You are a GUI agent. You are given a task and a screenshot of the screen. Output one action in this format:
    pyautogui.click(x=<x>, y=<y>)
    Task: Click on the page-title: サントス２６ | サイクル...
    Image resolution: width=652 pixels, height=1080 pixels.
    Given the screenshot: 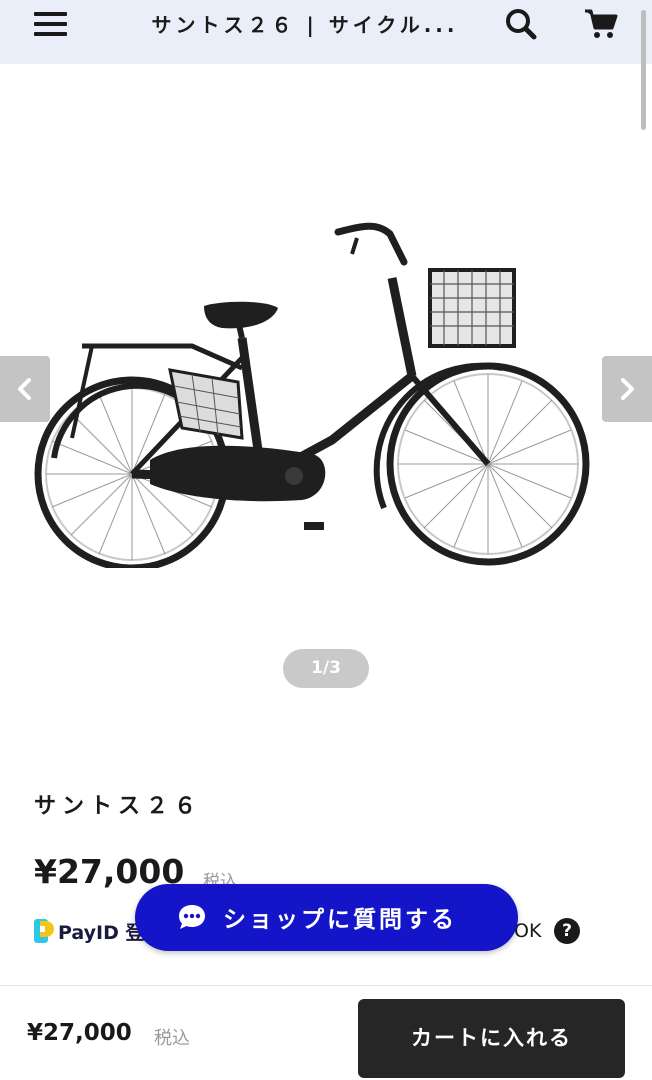 What is the action you would take?
    pyautogui.click(x=305, y=25)
    